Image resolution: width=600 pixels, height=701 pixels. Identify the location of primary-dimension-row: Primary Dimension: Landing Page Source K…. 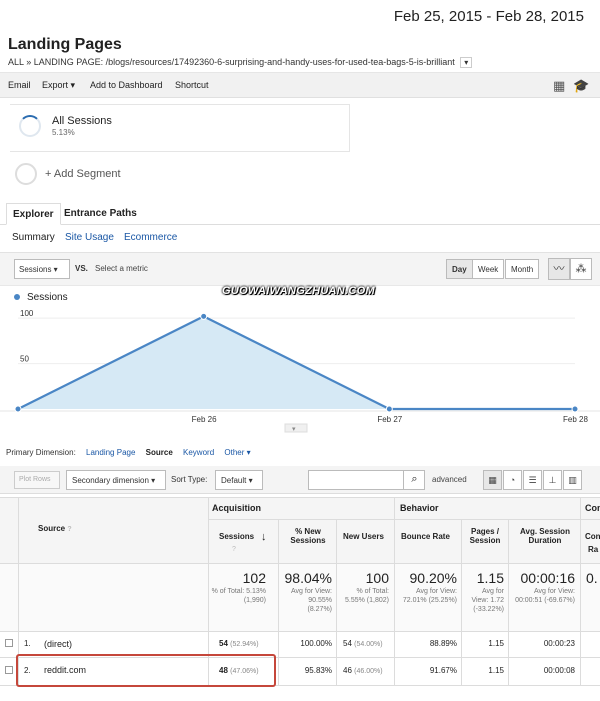
(132, 452).